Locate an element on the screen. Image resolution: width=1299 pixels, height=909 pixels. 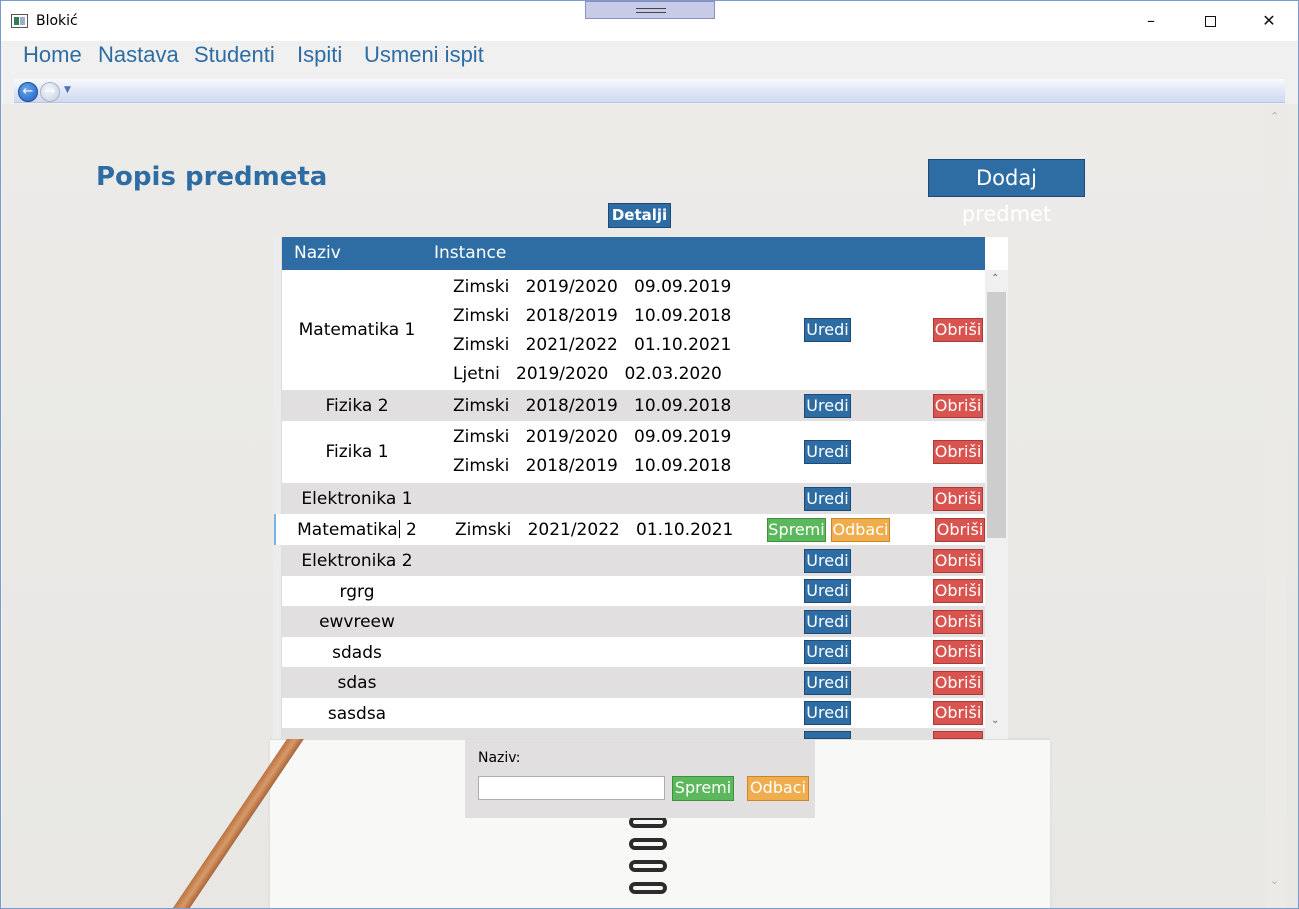
forward-arrow-icon: → is located at coordinates (50, 92).